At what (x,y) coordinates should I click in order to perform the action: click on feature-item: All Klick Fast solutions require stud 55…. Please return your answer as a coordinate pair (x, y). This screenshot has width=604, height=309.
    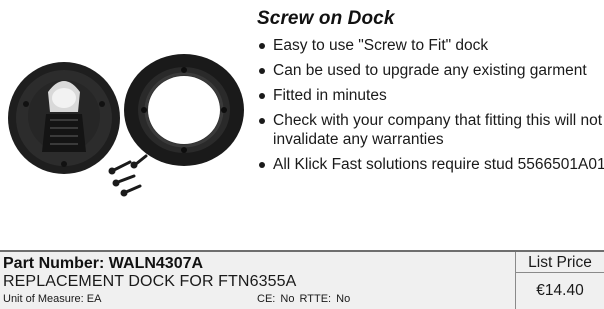
    Looking at the image, I should click on (430, 164).